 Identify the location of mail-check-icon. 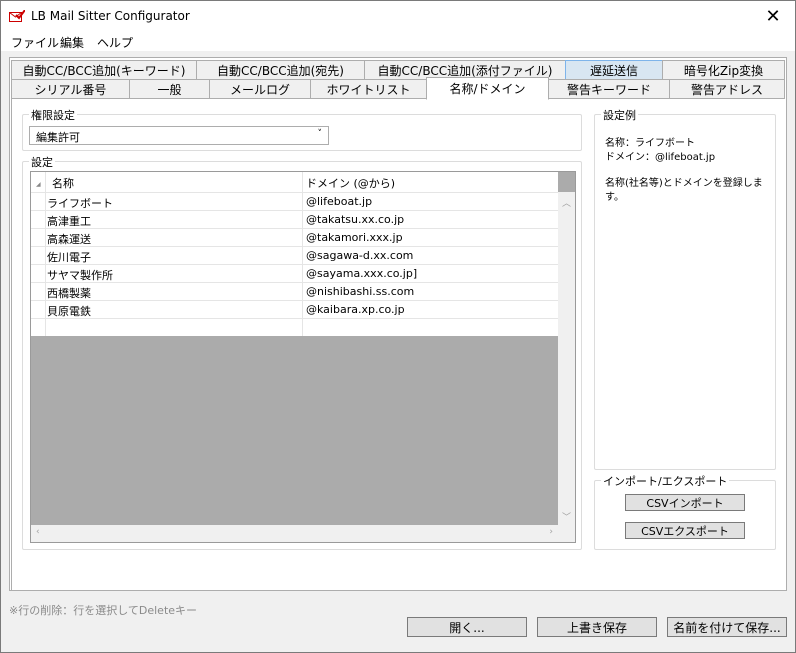
(17, 16).